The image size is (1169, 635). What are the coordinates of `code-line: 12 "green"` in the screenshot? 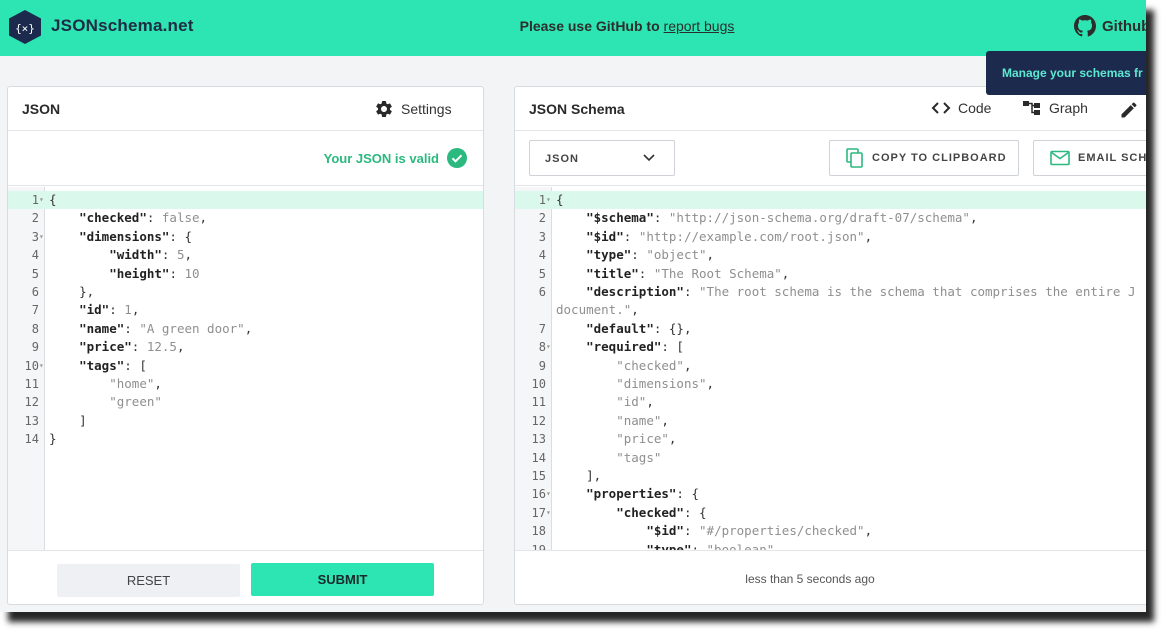 It's located at (245, 402).